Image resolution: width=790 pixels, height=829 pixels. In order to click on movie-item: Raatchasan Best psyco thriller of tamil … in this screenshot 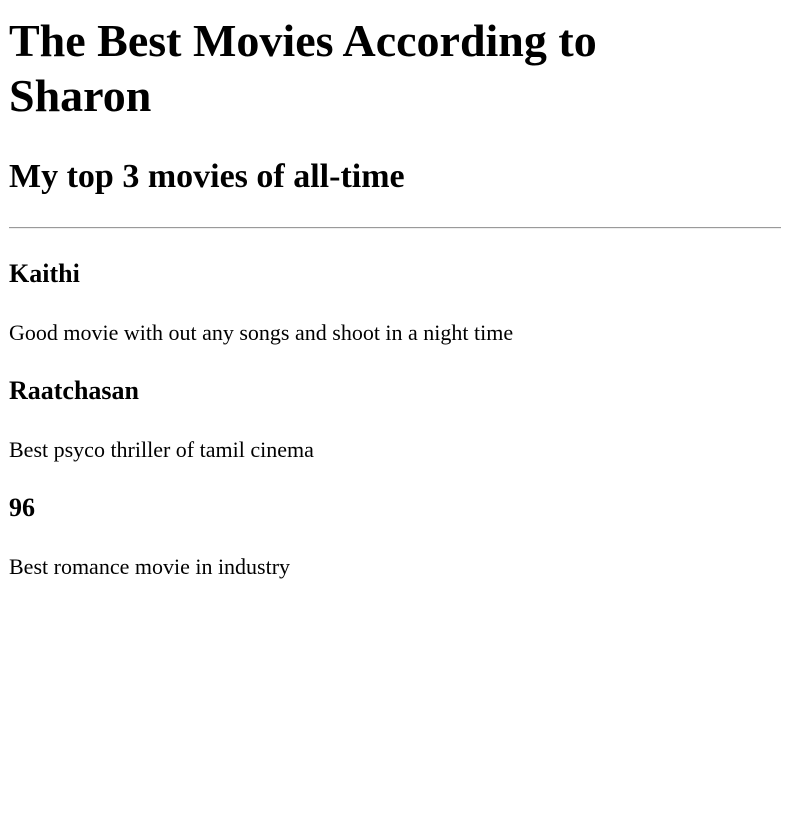, I will do `click(395, 419)`.